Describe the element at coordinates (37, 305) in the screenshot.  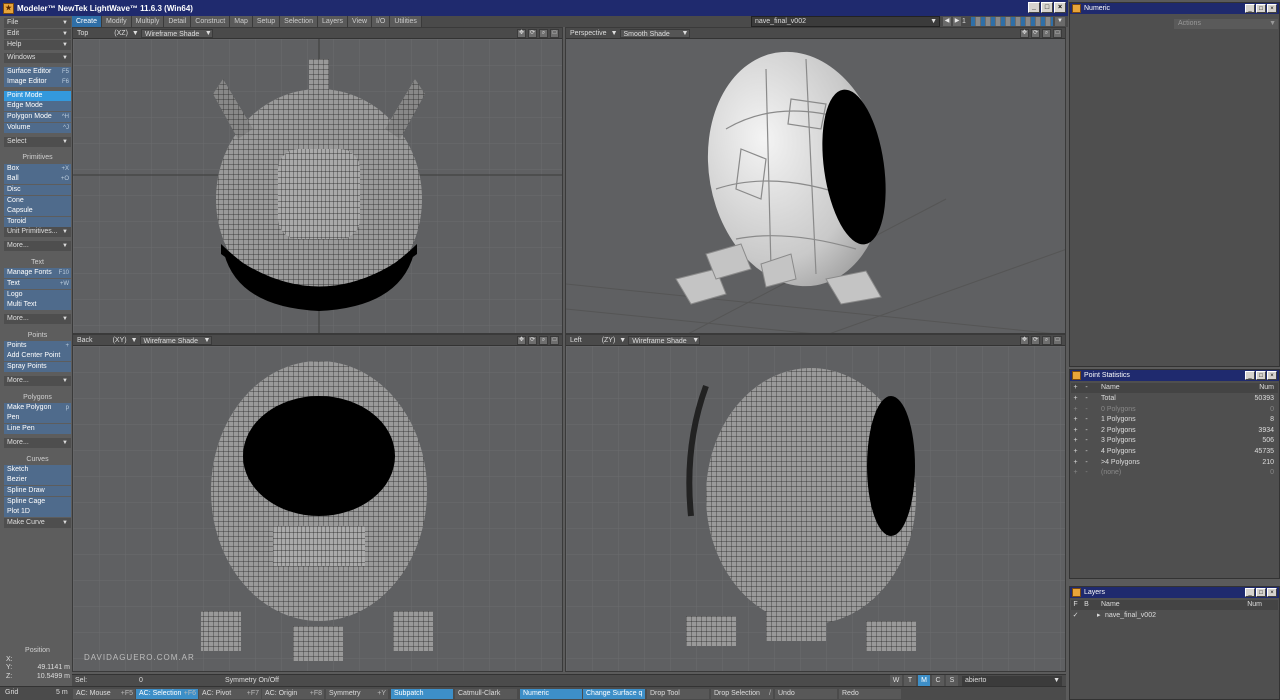
I see `multi-text-button: Multi Text` at that location.